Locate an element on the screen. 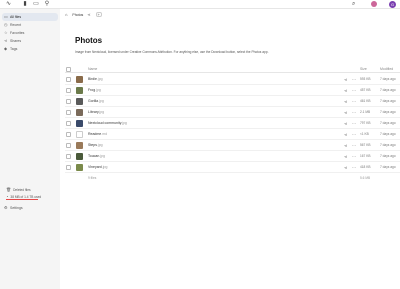 Image resolution: width=400 pixels, height=289 pixels. file-size: 461 KB is located at coordinates (365, 101).